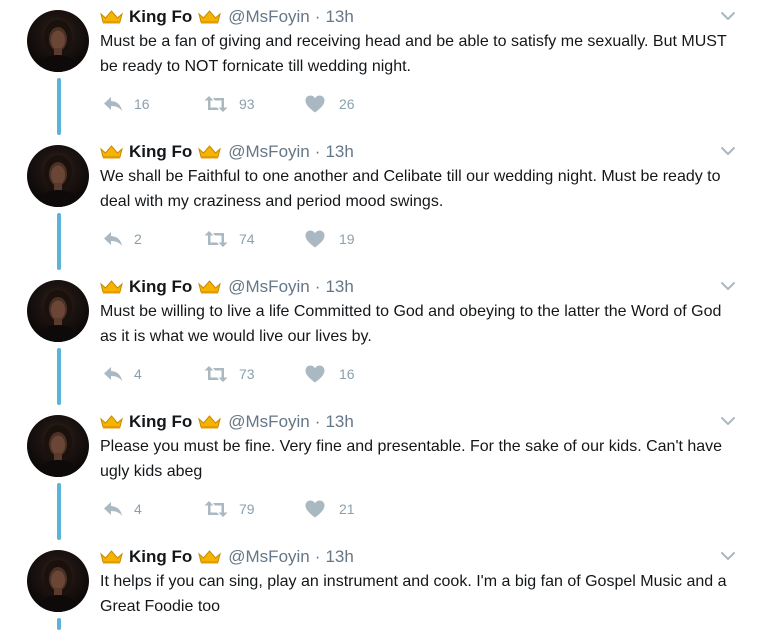 The width and height of the screenshot is (758, 630). What do you see at coordinates (138, 509) in the screenshot?
I see `reply-count: 4` at bounding box center [138, 509].